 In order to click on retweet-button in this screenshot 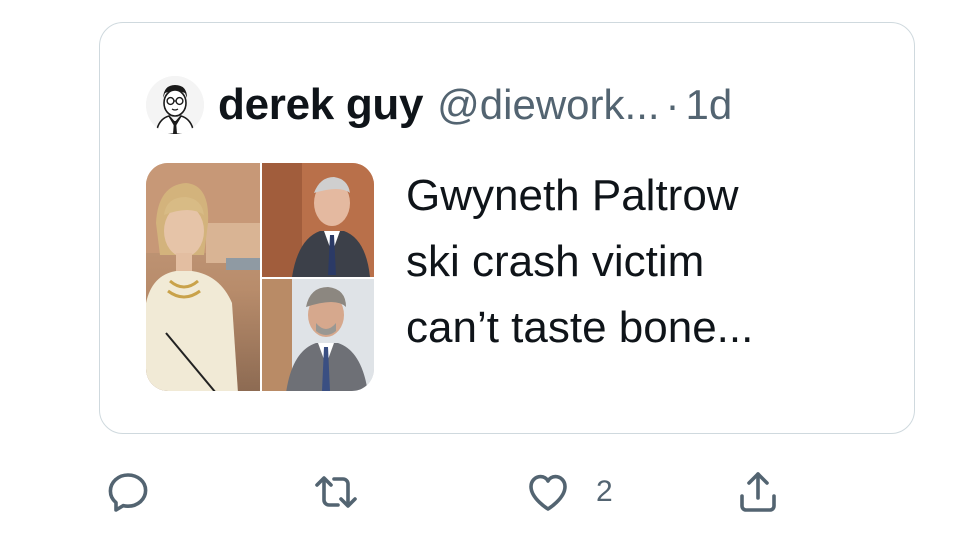, I will do `click(336, 492)`.